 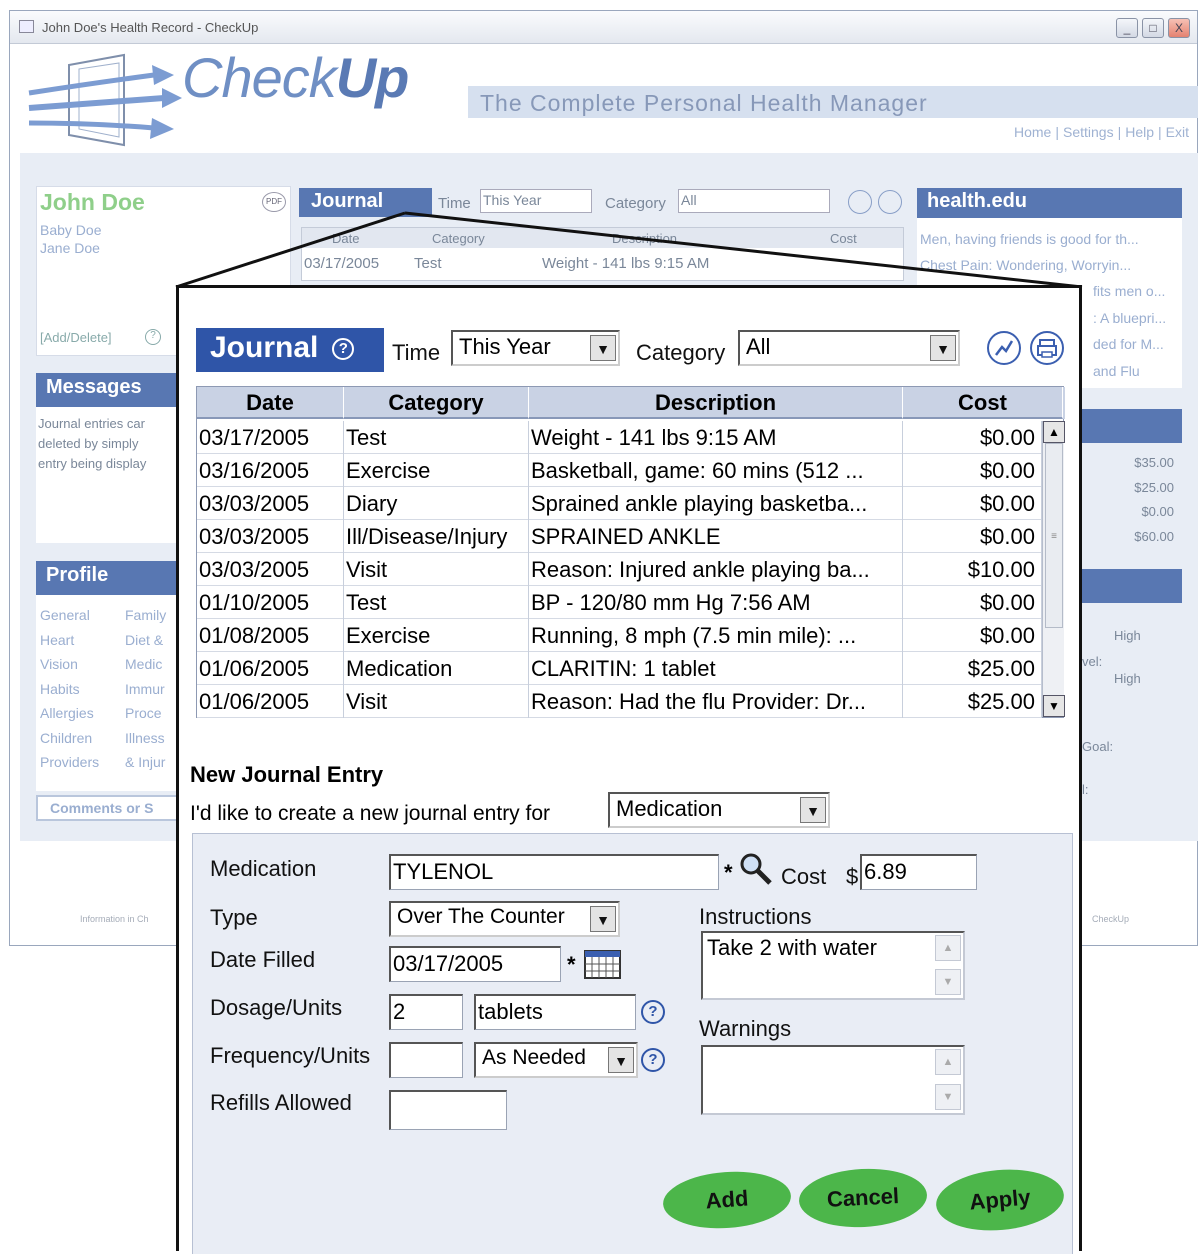 I want to click on close-button: X, so click(x=1179, y=28).